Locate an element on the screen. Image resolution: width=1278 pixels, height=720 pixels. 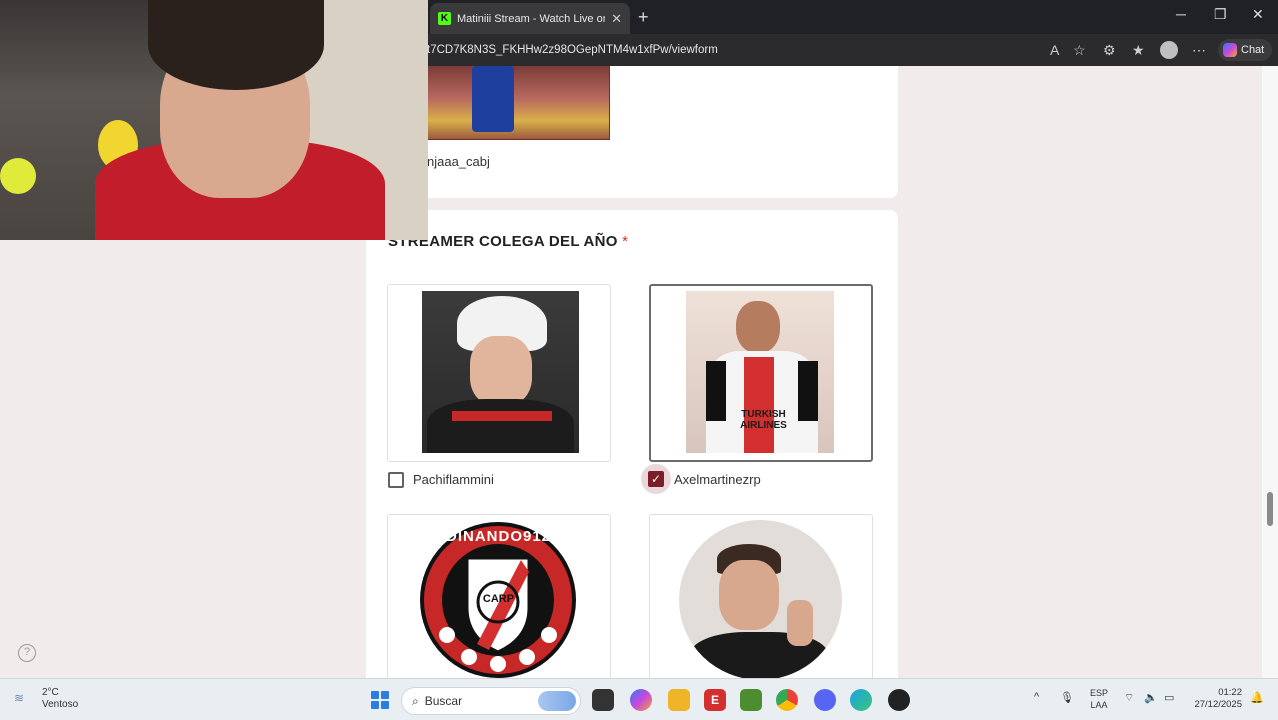
task-view-icon is located at coordinates (603, 700).